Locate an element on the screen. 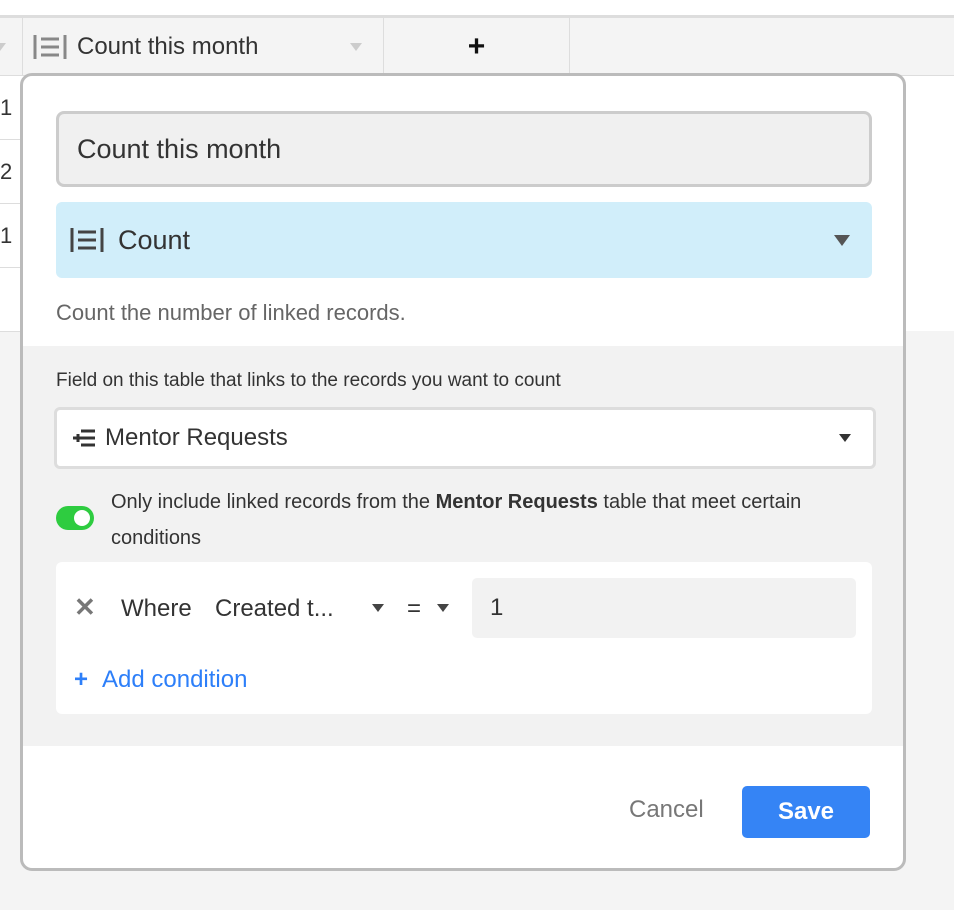  cell is located at coordinates (11, 300).